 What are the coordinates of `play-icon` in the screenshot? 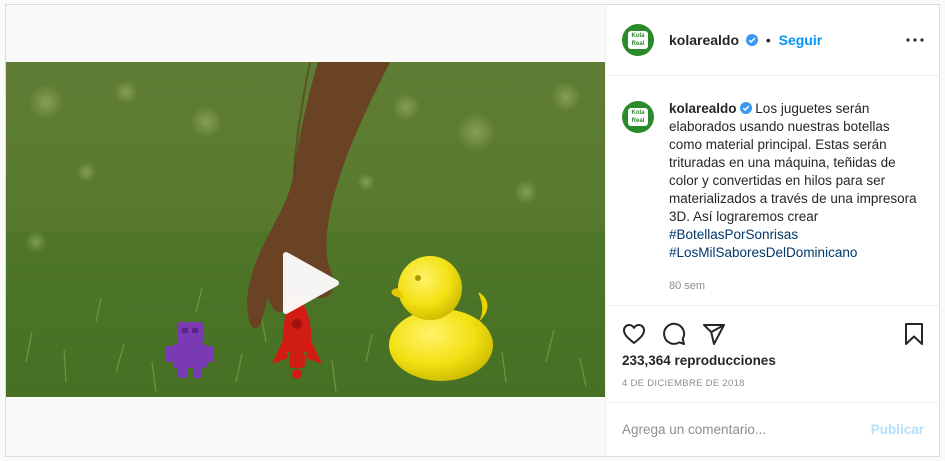 It's located at (310, 283).